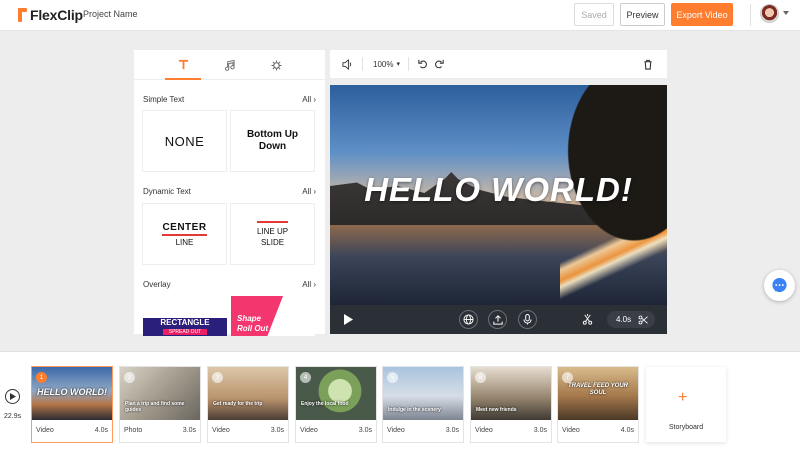  What do you see at coordinates (248, 404) in the screenshot?
I see `timeline-clip: Get ready for the trip 3 Video 3.0s` at bounding box center [248, 404].